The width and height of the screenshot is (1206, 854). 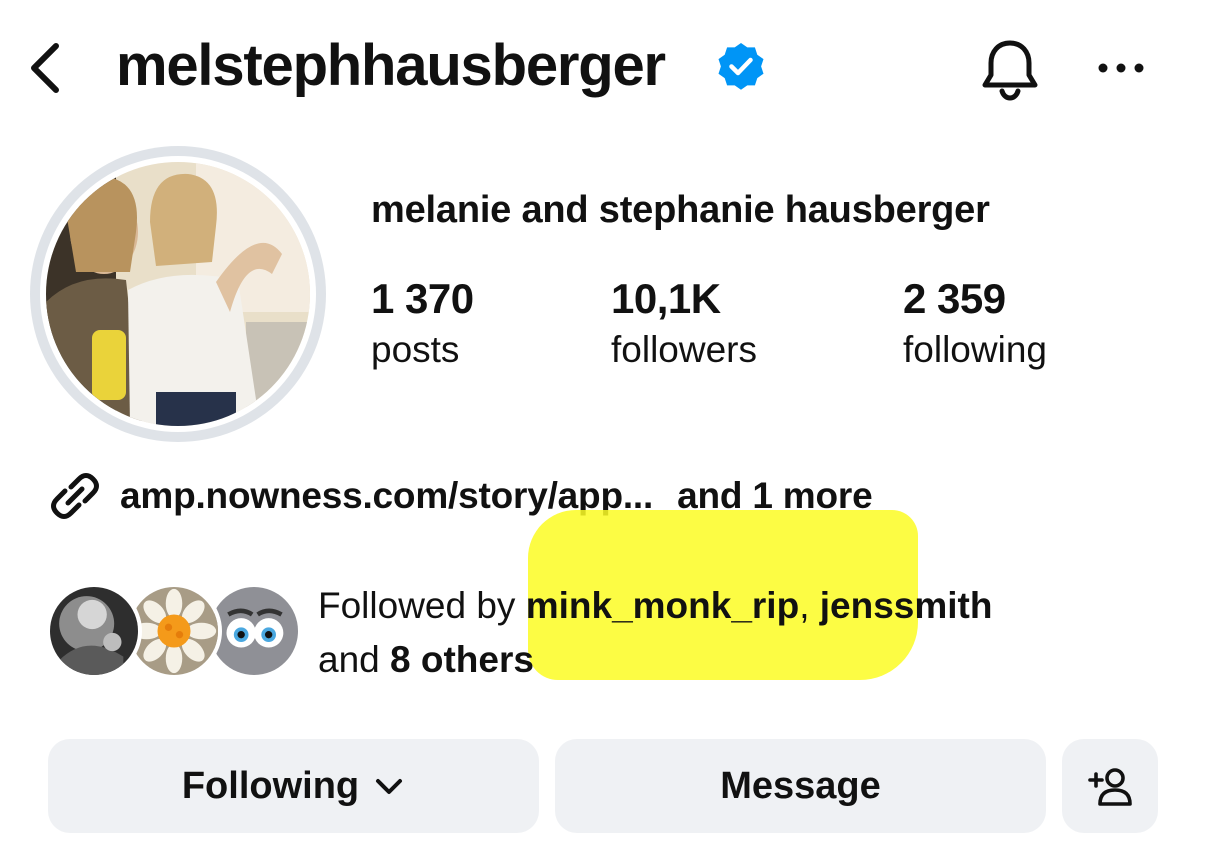 What do you see at coordinates (174, 632) in the screenshot?
I see `mutual-followers-avatars` at bounding box center [174, 632].